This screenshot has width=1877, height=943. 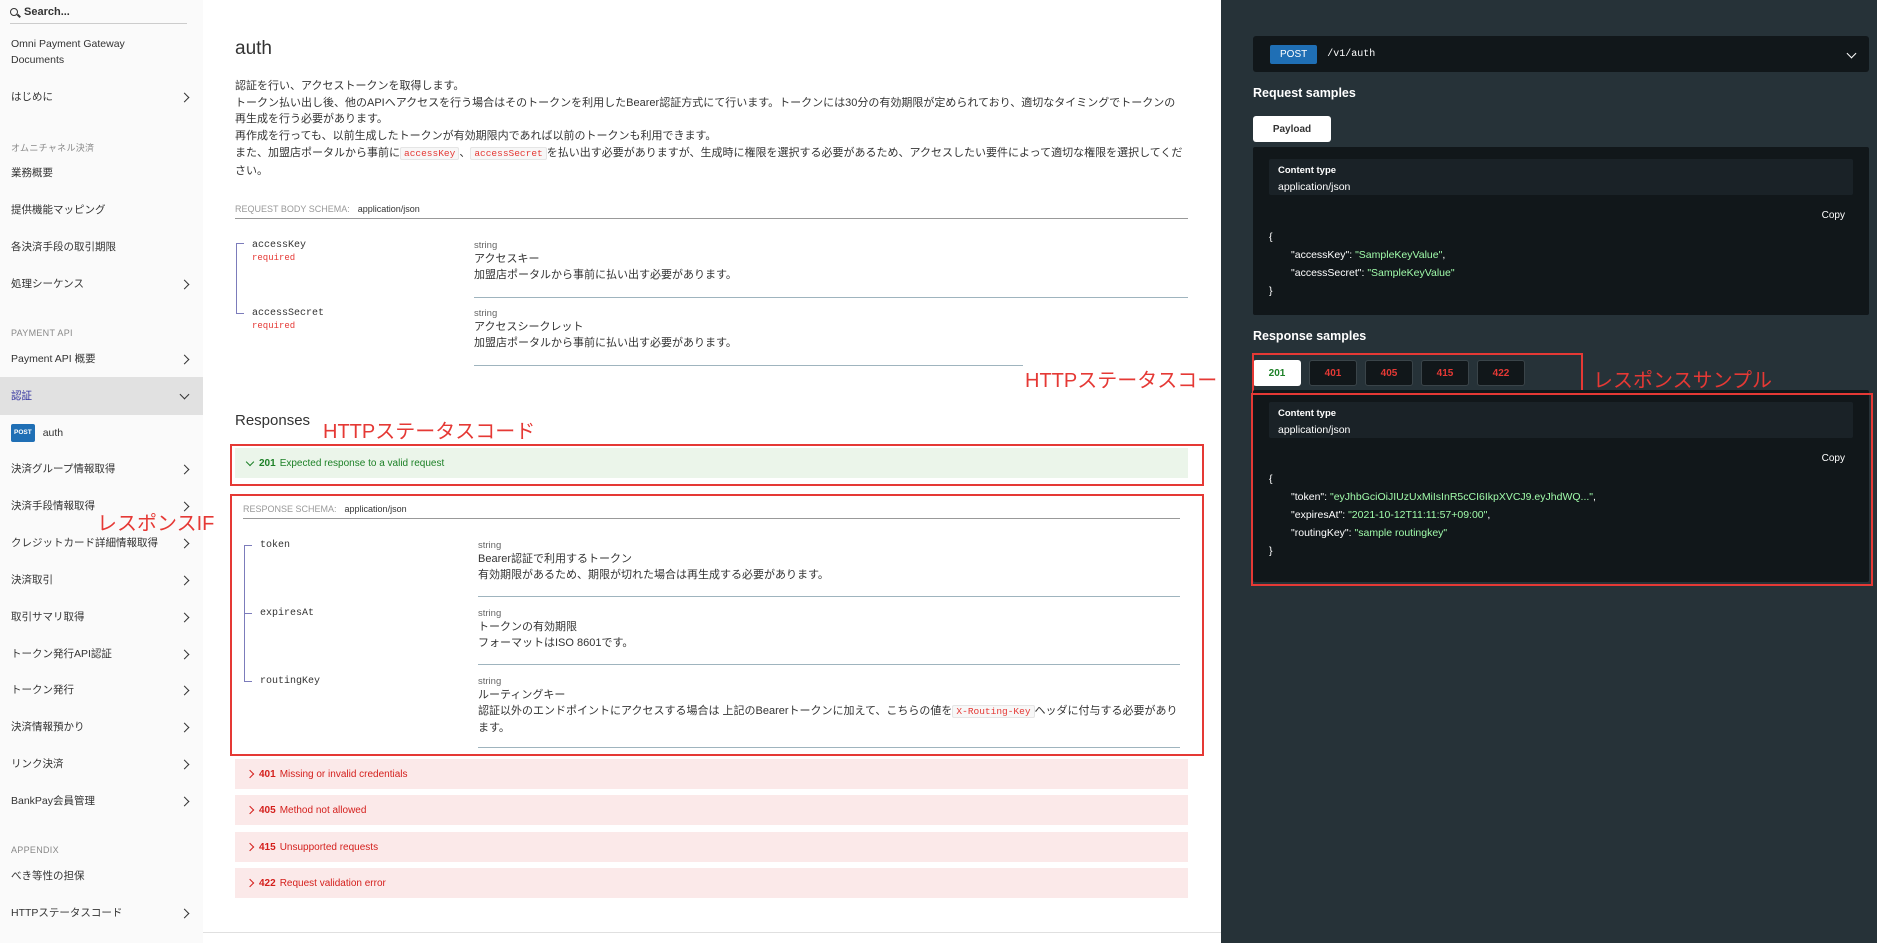 I want to click on response-405-toggle: 405 Method not allowed, so click(x=711, y=810).